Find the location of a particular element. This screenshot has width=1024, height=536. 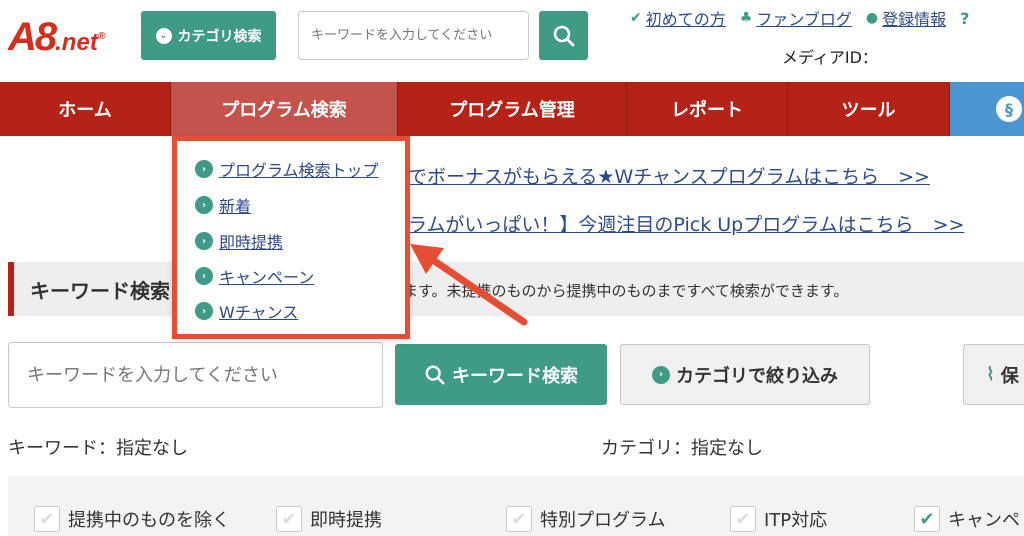

keyword-search-button: キーワード検索 is located at coordinates (501, 374).